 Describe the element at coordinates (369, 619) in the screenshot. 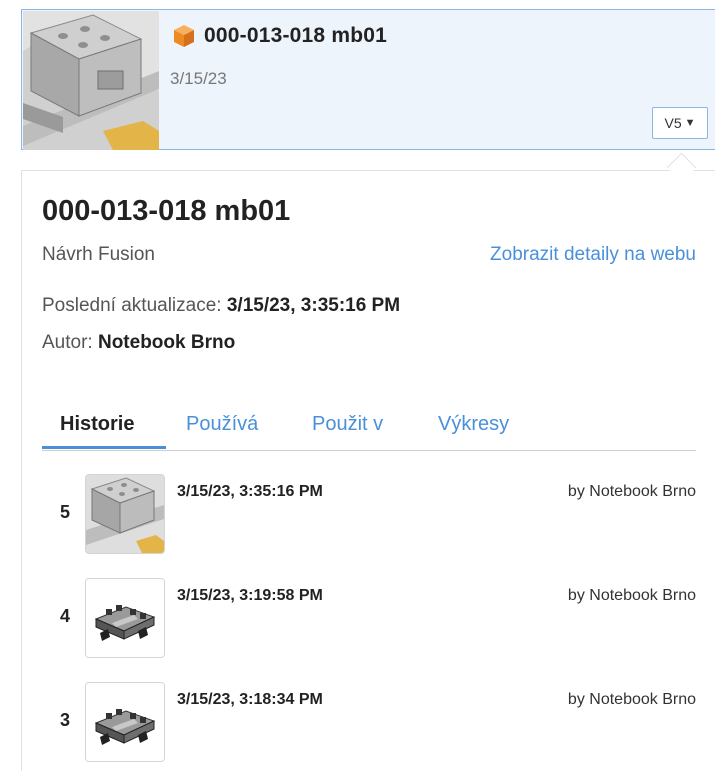

I see `history-item: 4 3/15/23, 3:19:58 PM by Notebook Brno` at that location.